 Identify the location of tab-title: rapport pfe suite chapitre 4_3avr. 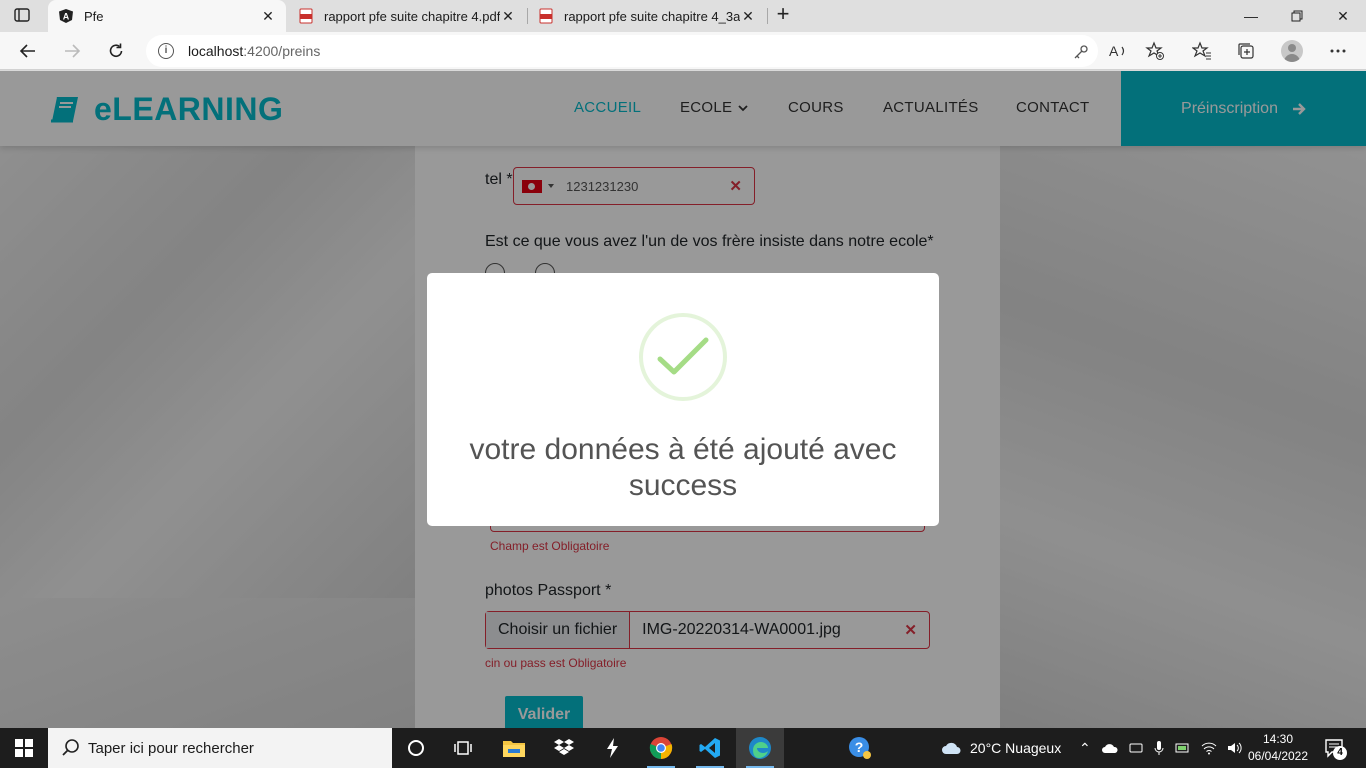
(652, 16).